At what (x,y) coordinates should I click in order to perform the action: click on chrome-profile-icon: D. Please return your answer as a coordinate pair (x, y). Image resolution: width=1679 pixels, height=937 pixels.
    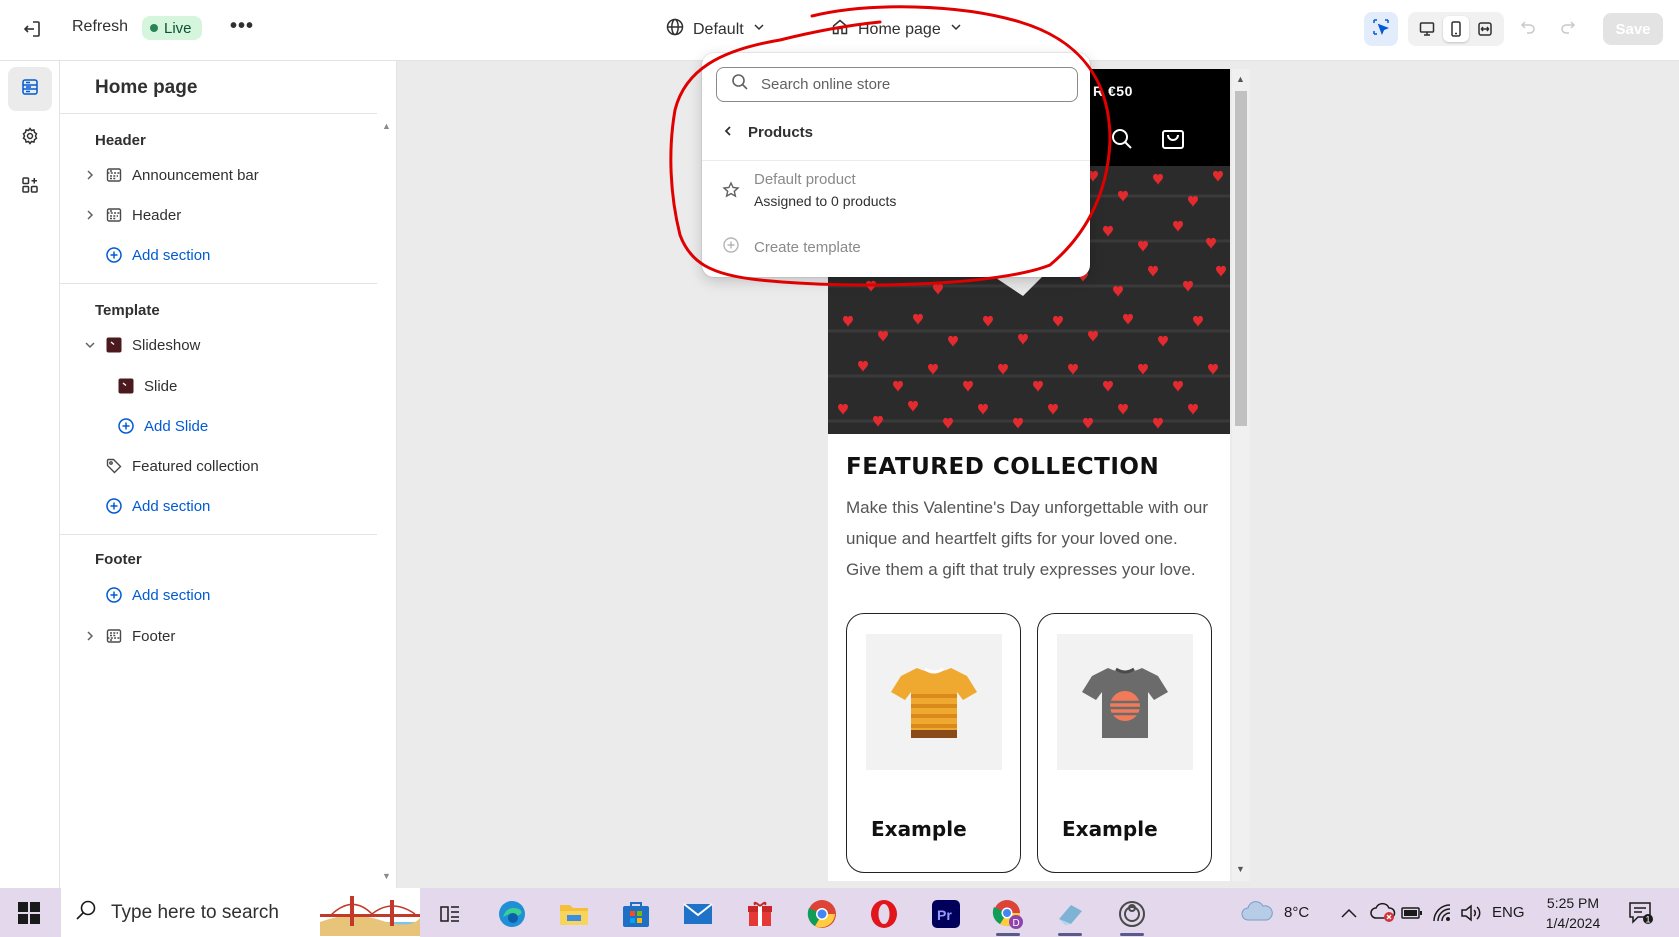
    Looking at the image, I should click on (1008, 916).